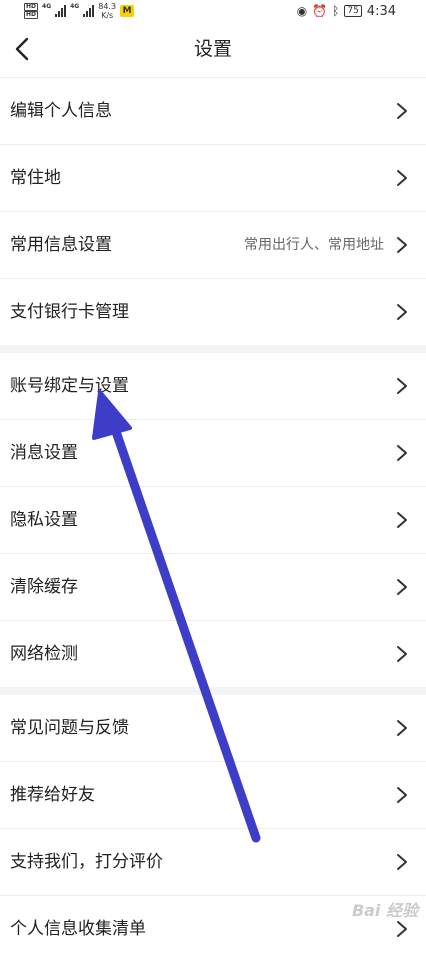  What do you see at coordinates (353, 11) in the screenshot?
I see `battery-icon: 75` at bounding box center [353, 11].